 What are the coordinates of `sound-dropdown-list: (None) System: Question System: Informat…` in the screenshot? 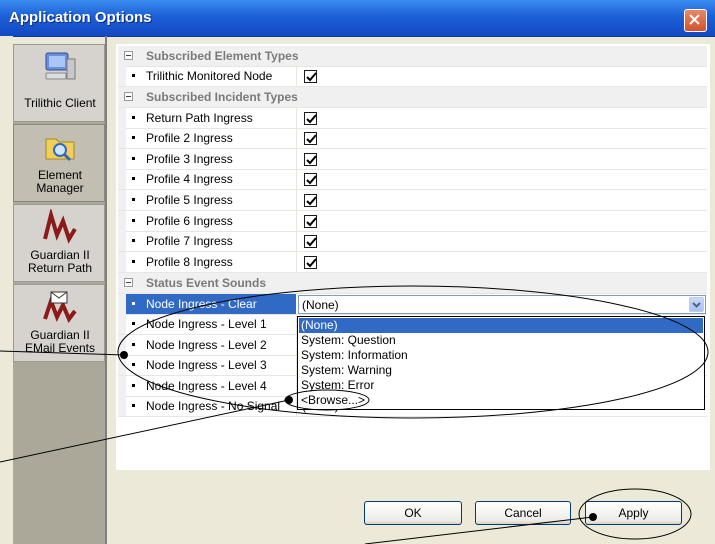 It's located at (501, 363).